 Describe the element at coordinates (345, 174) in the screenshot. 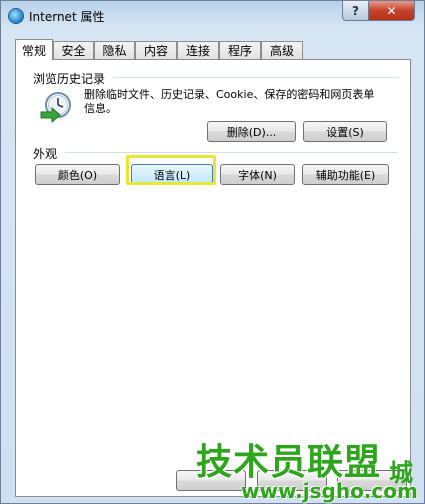

I see `accessibility-button: 辅助功能(E)` at that location.